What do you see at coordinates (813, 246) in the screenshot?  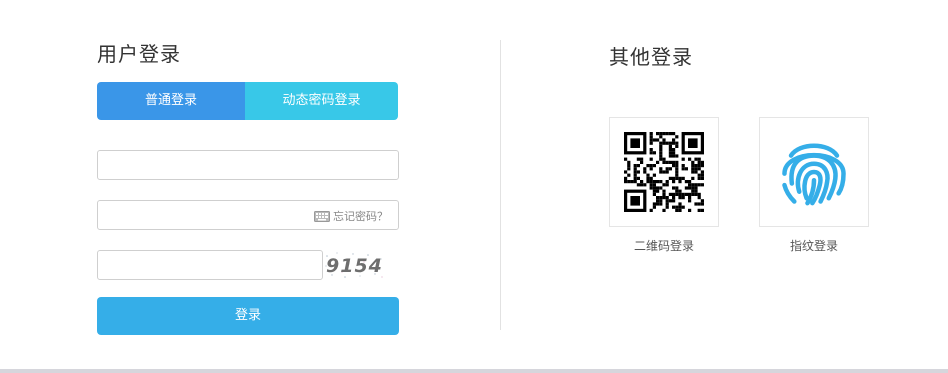 I see `fingerprint-login-label: 指纹登录` at bounding box center [813, 246].